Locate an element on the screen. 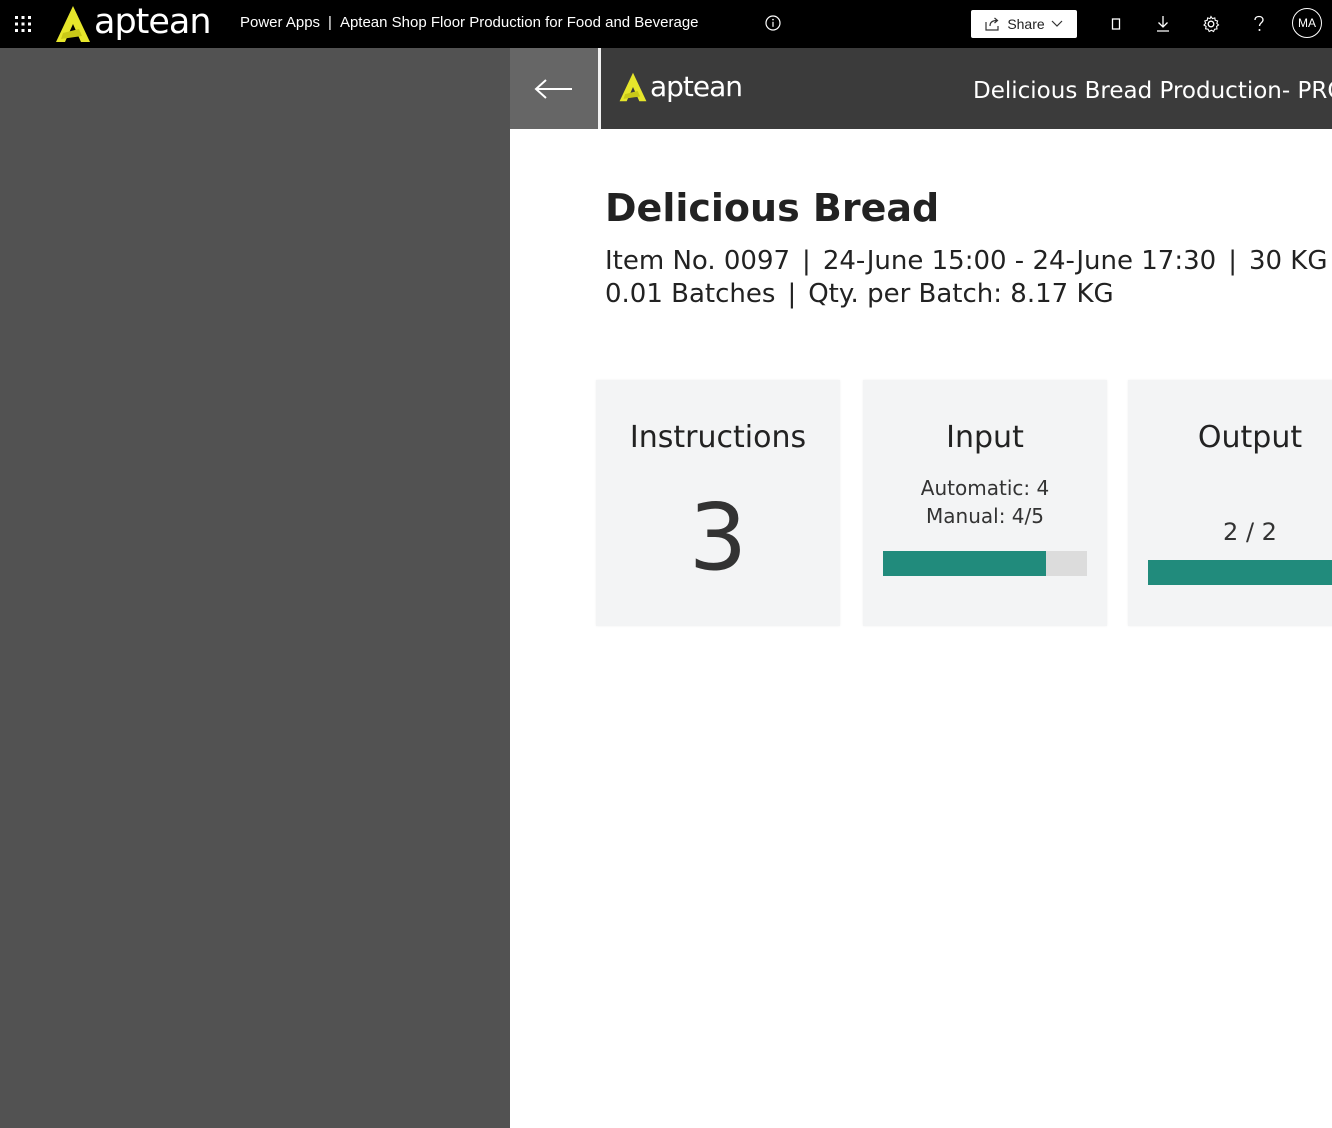 The image size is (1332, 1128). instructions-card: Instructions 3 is located at coordinates (718, 503).